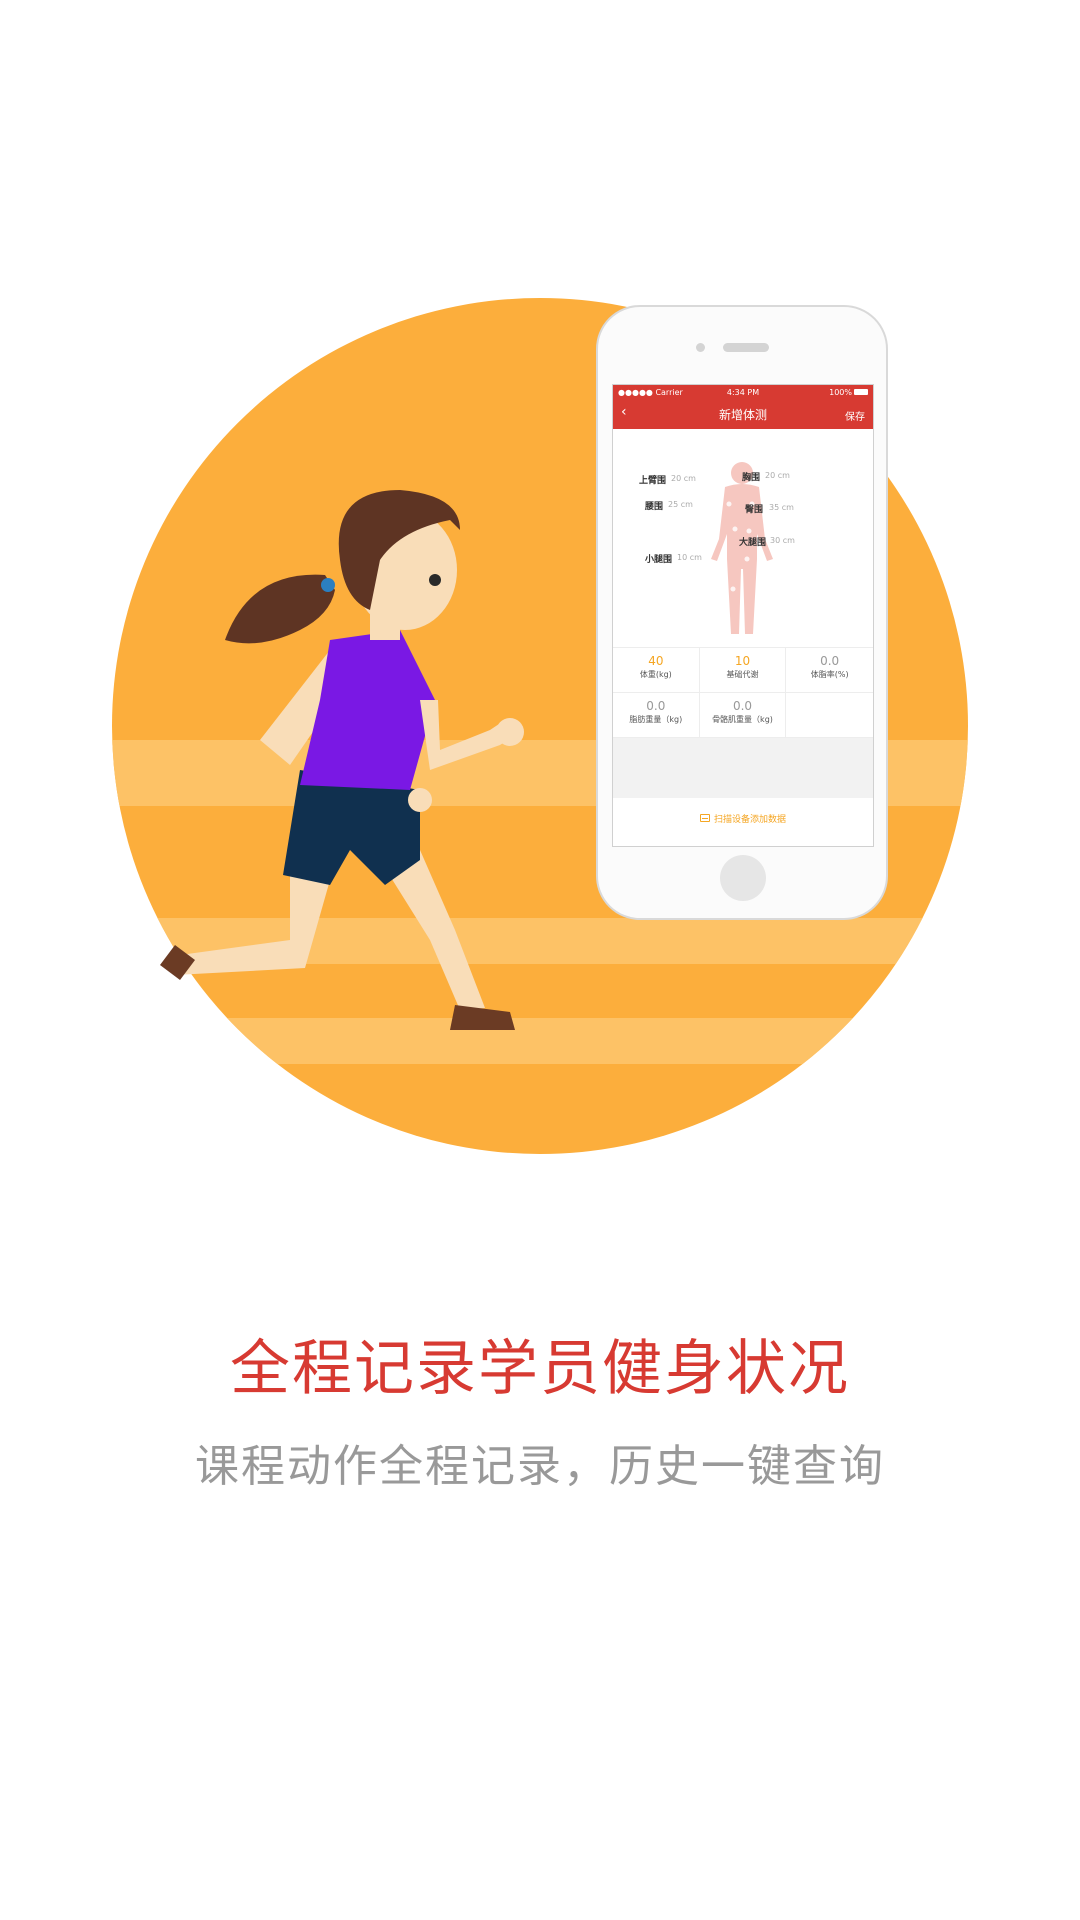  Describe the element at coordinates (656, 719) in the screenshot. I see `stat-fat-weight-label: 脂肪重量（kg)` at that location.